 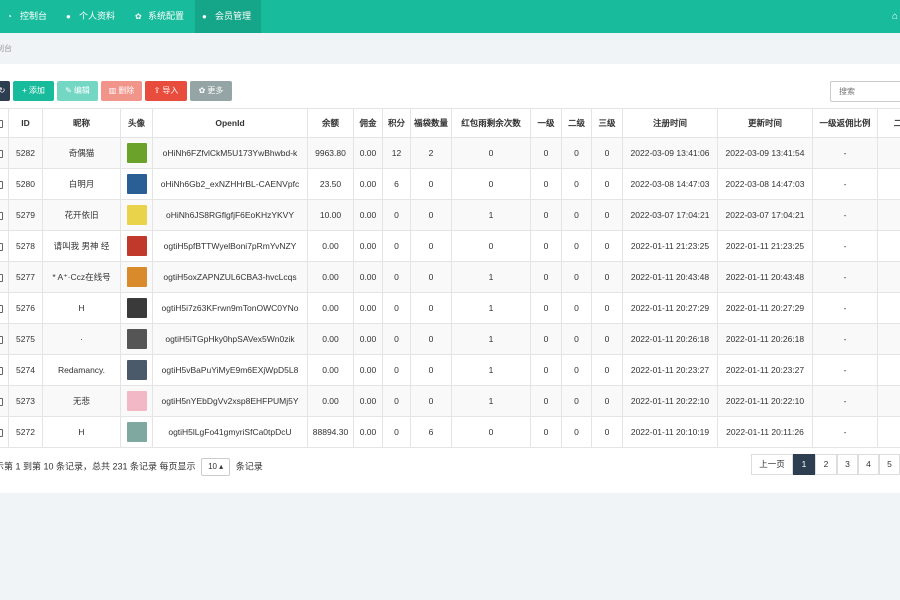 What do you see at coordinates (202, 90) in the screenshot?
I see `gear-icon: ✿` at bounding box center [202, 90].